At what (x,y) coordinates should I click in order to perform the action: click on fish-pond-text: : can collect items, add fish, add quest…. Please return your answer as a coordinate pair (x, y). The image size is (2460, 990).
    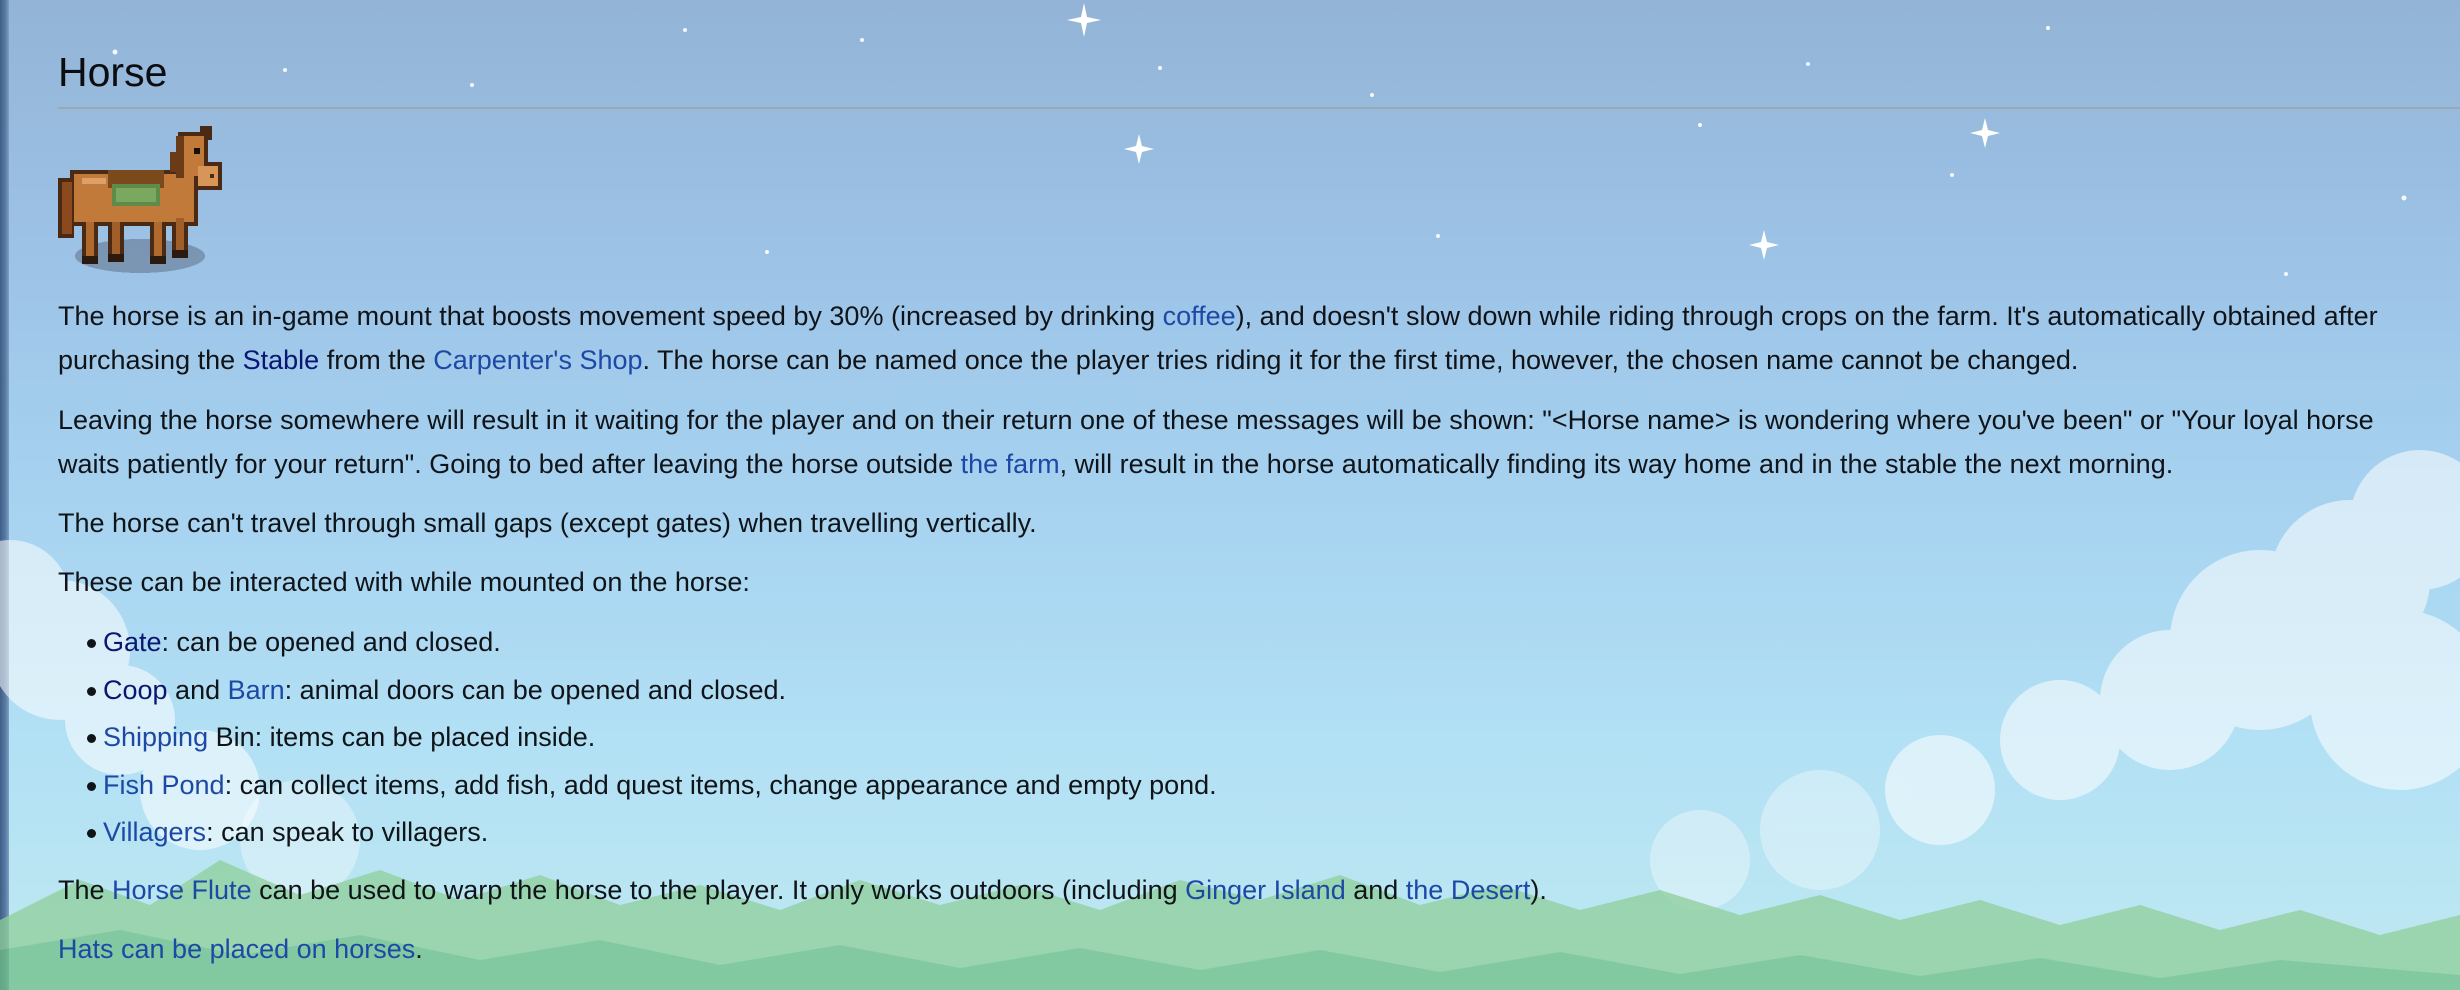
    Looking at the image, I should click on (720, 784).